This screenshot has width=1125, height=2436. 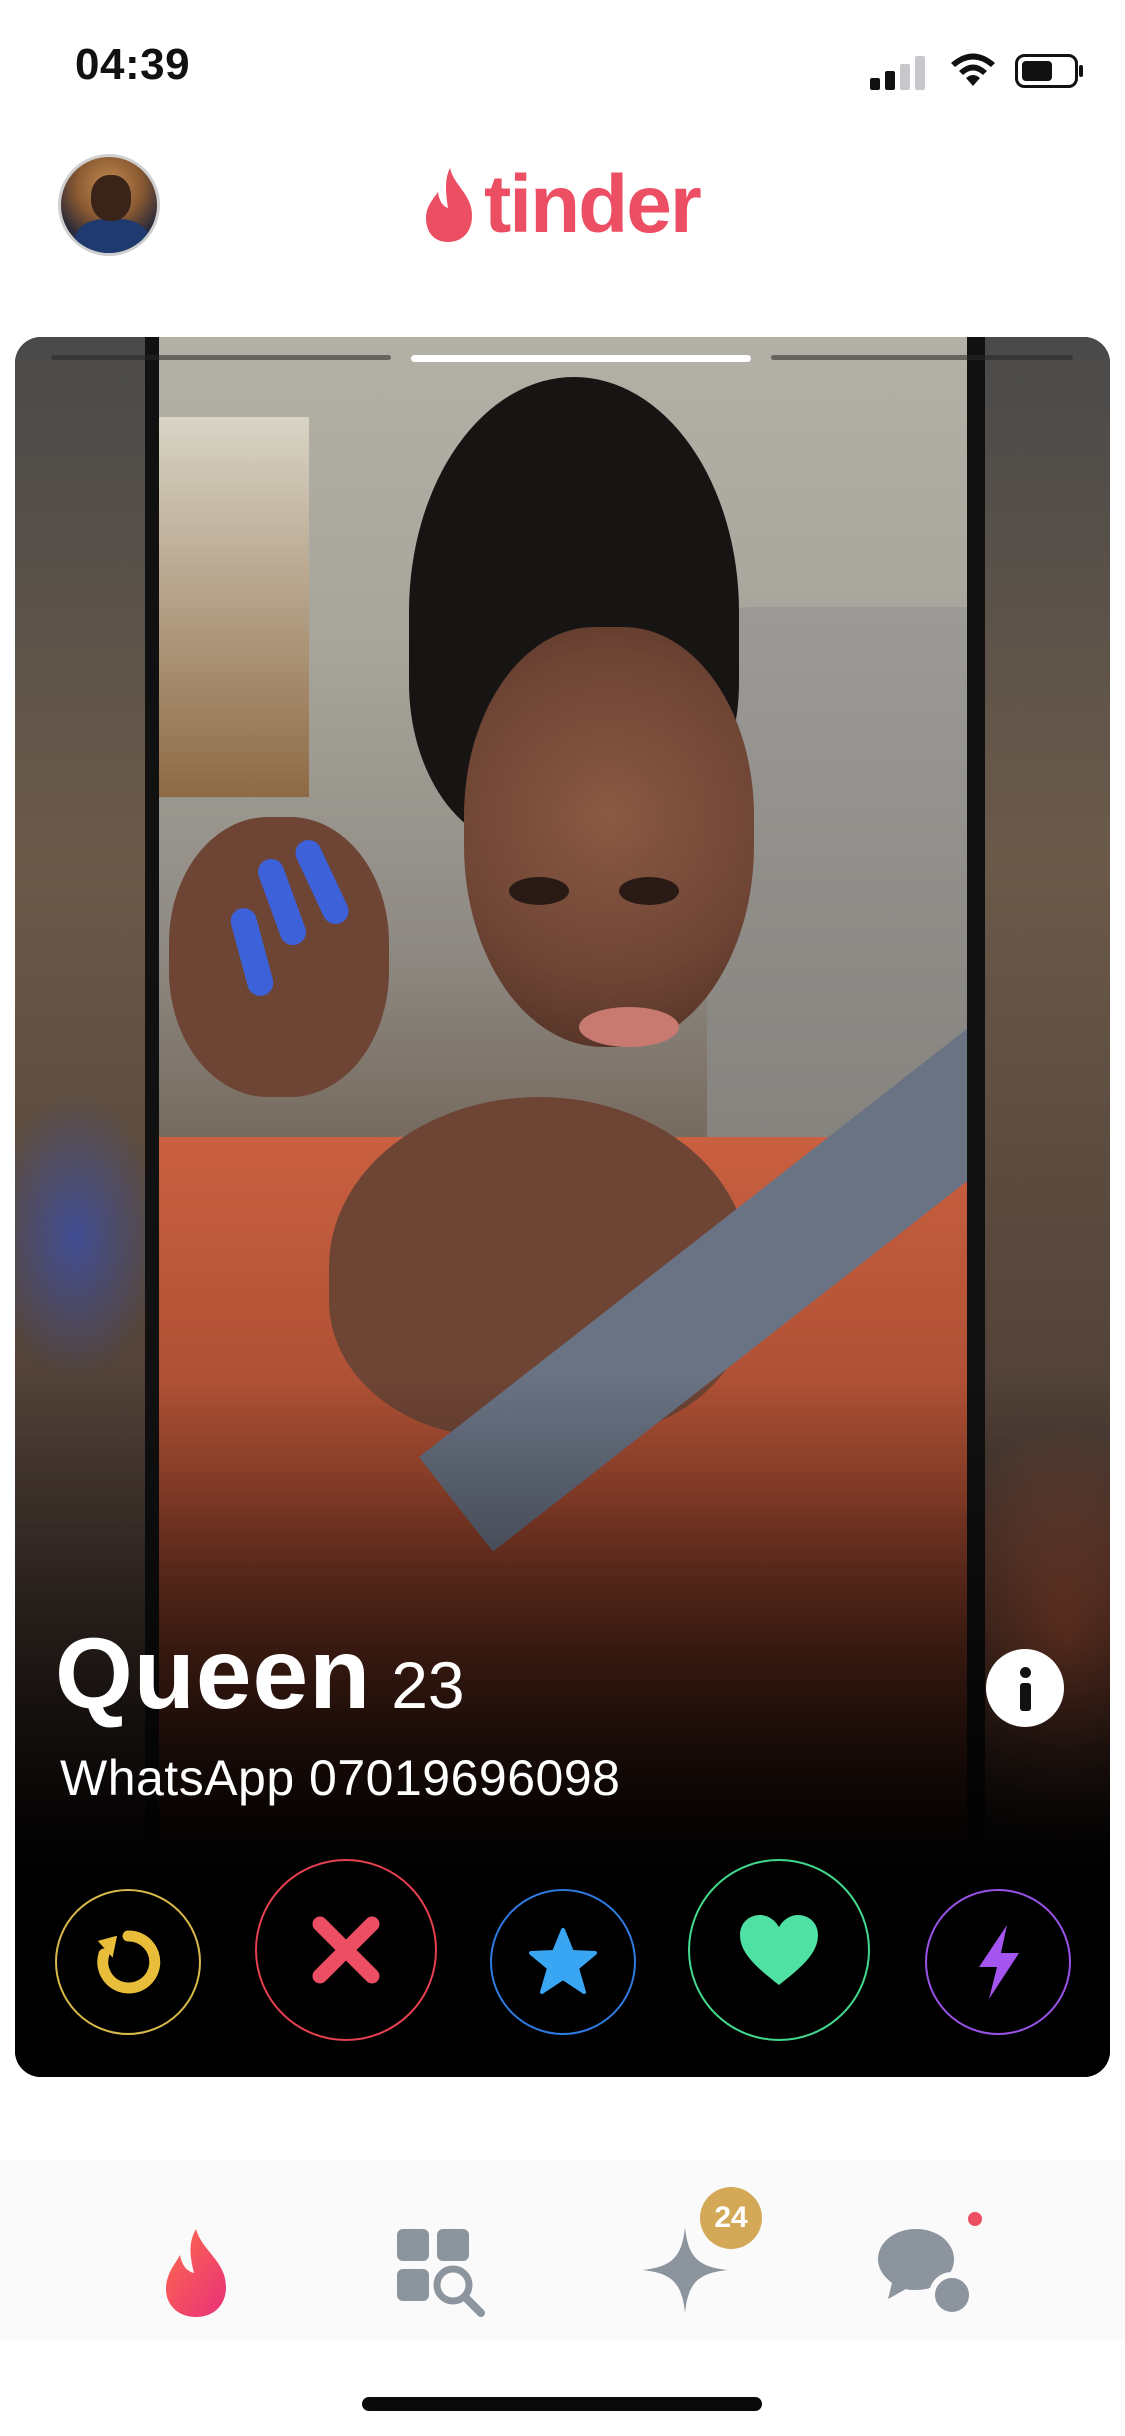 I want to click on profile-name-row: Queen 23, so click(x=260, y=1673).